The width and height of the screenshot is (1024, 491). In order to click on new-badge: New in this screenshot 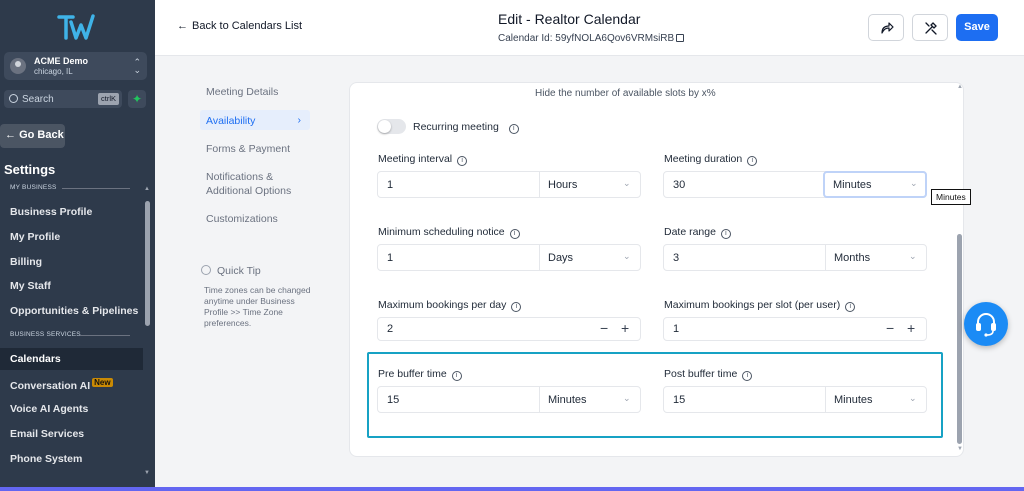, I will do `click(102, 382)`.